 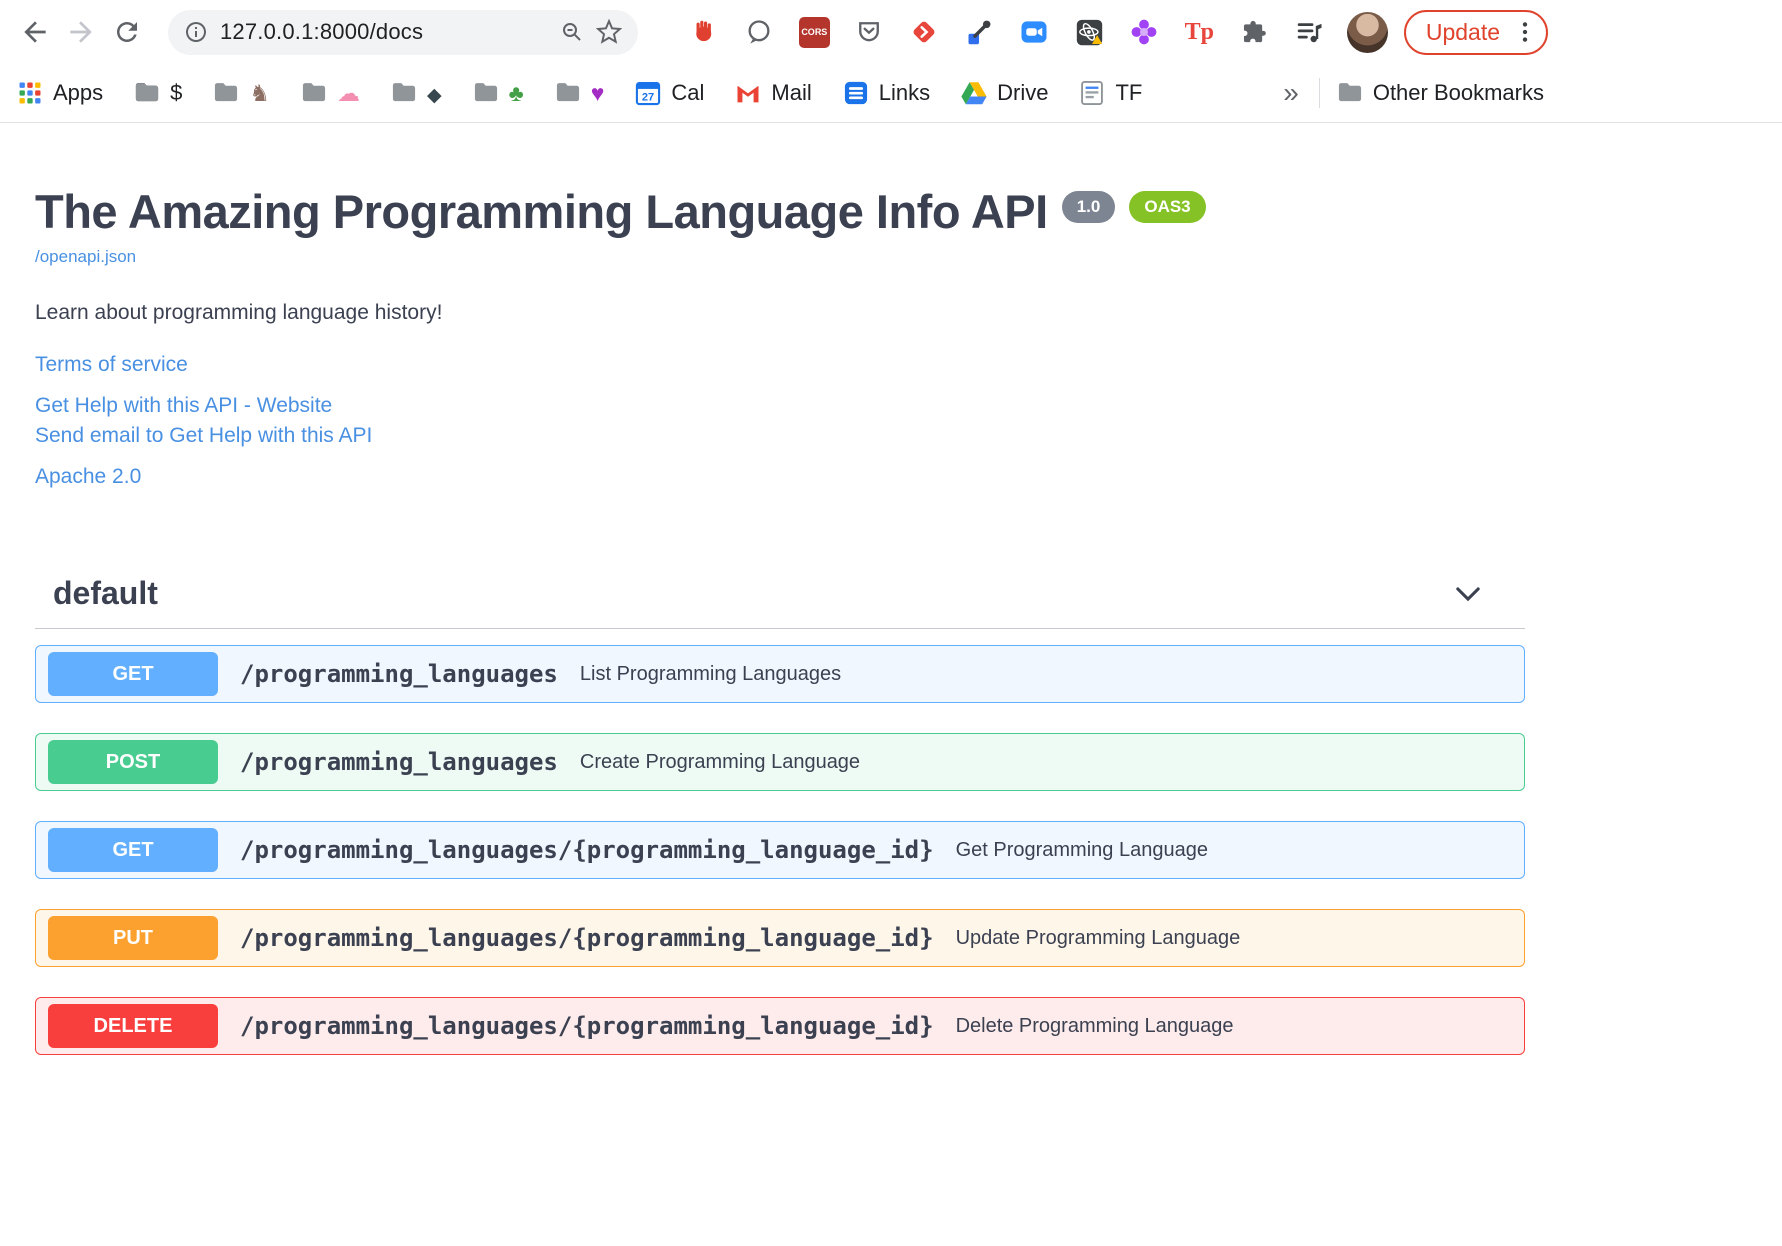 I want to click on bookmark-label: Mail, so click(x=791, y=92).